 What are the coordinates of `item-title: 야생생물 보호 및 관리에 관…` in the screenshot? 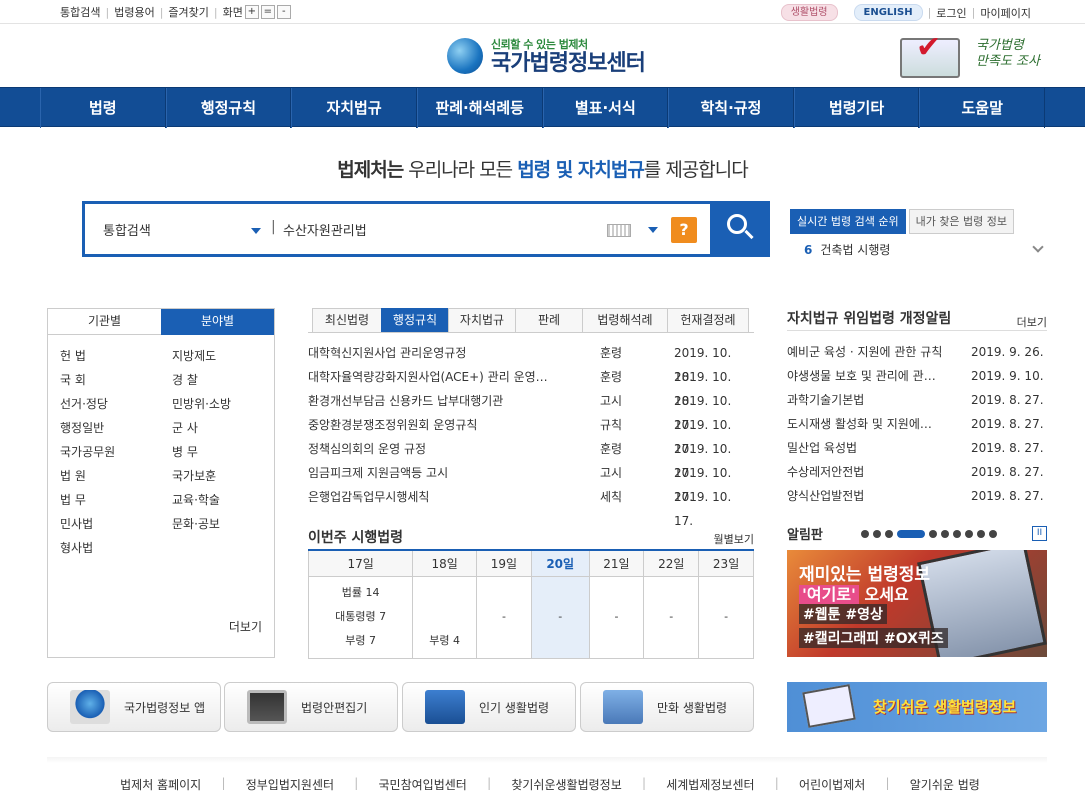 It's located at (879, 376).